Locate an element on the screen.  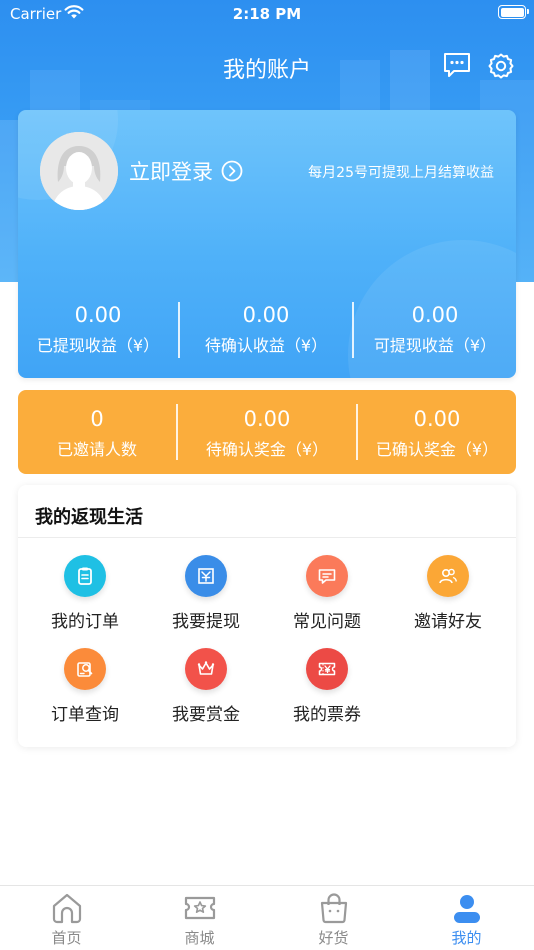
login-button: 立即登录 is located at coordinates (186, 171).